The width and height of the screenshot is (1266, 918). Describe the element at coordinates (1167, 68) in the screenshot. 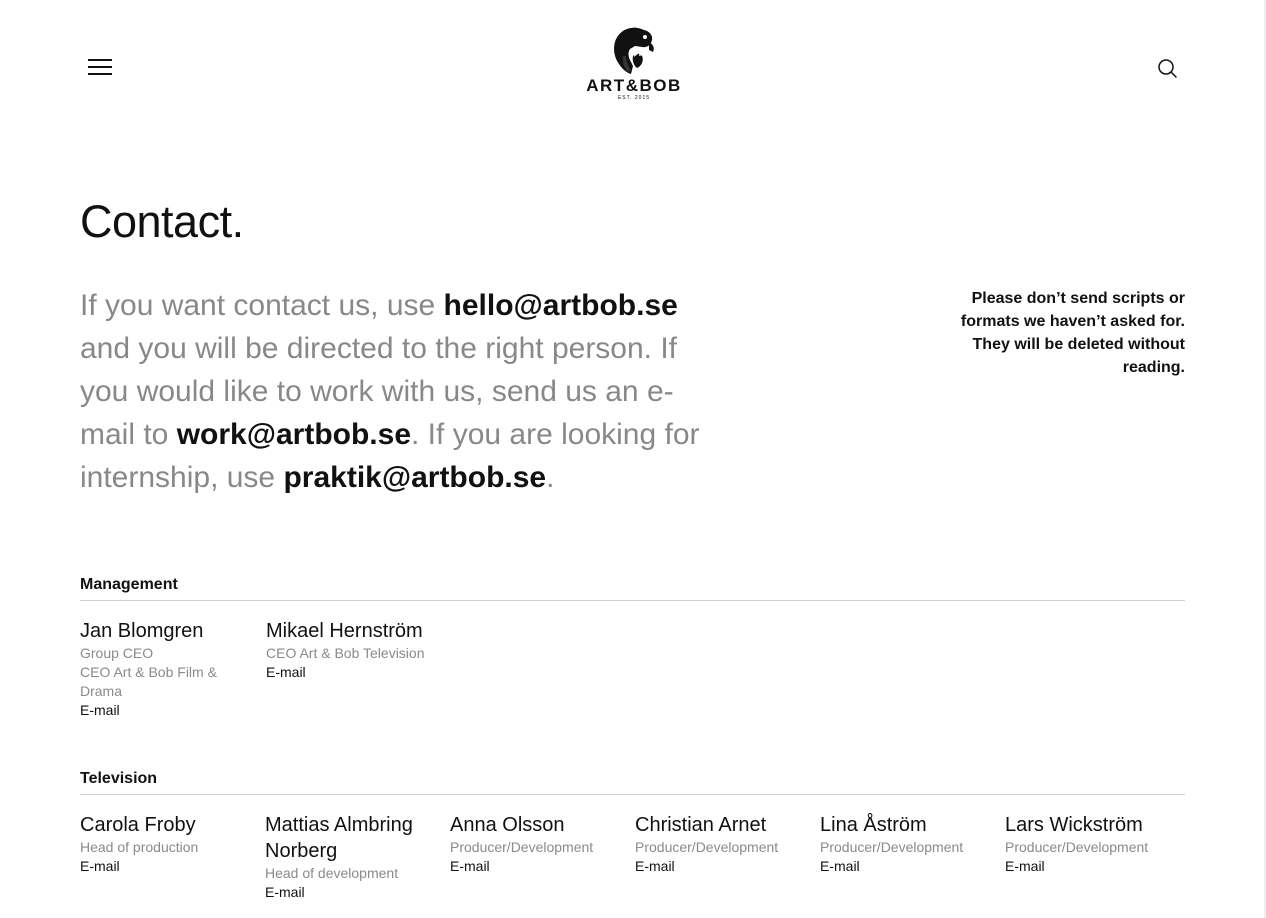

I see `search-icon` at that location.